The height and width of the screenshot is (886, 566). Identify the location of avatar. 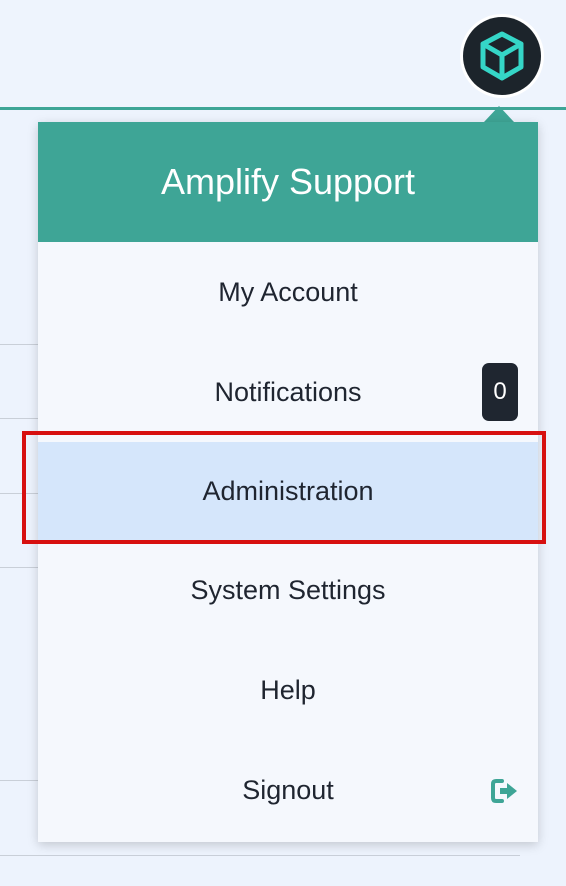
(502, 56).